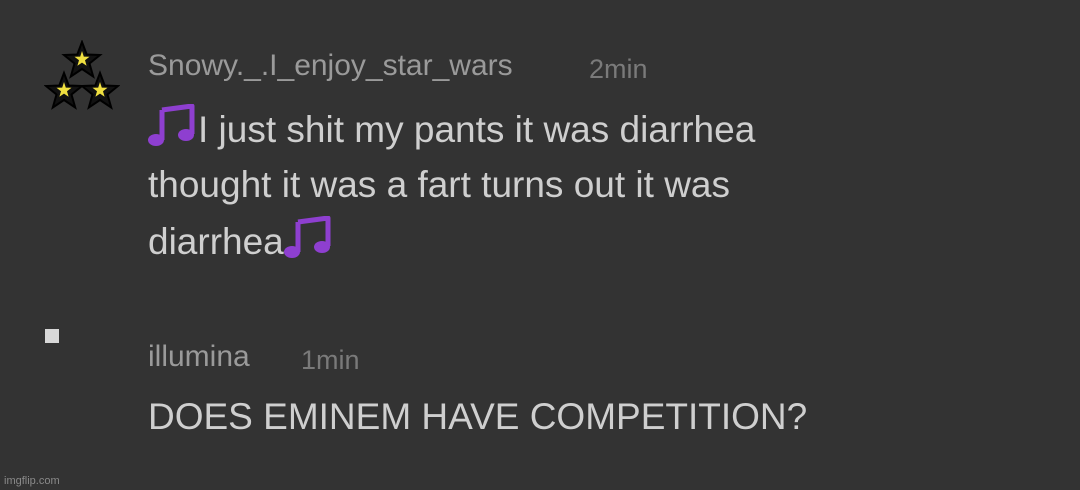 The width and height of the screenshot is (1080, 490). What do you see at coordinates (32, 481) in the screenshot?
I see `watermark: imgflip.com` at bounding box center [32, 481].